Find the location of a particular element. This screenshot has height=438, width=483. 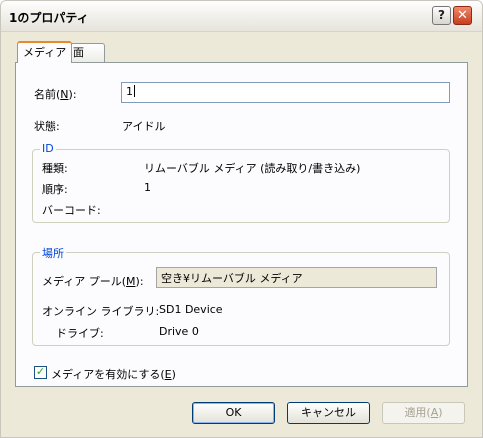

tab-media: メディア is located at coordinates (45, 52).